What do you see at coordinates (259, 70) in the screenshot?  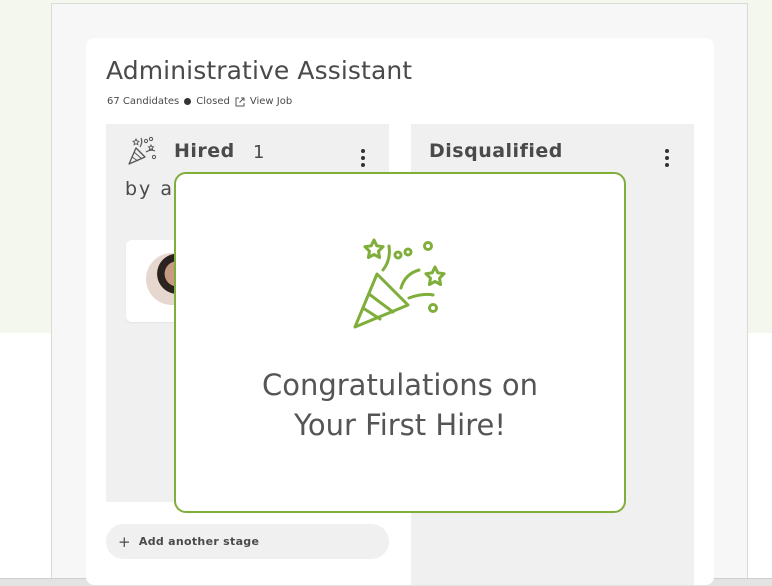 I see `job-title: Administrative Assistant` at bounding box center [259, 70].